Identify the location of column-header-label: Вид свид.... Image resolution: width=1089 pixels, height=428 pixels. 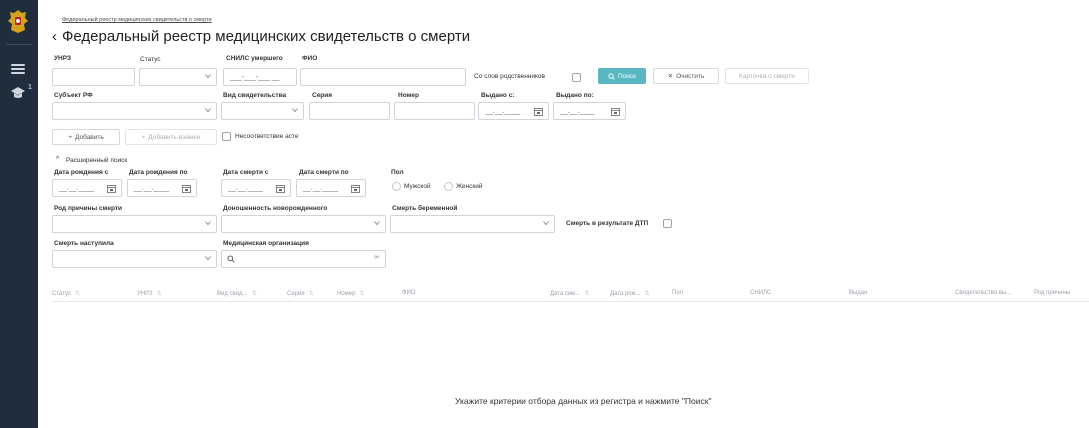
(232, 294).